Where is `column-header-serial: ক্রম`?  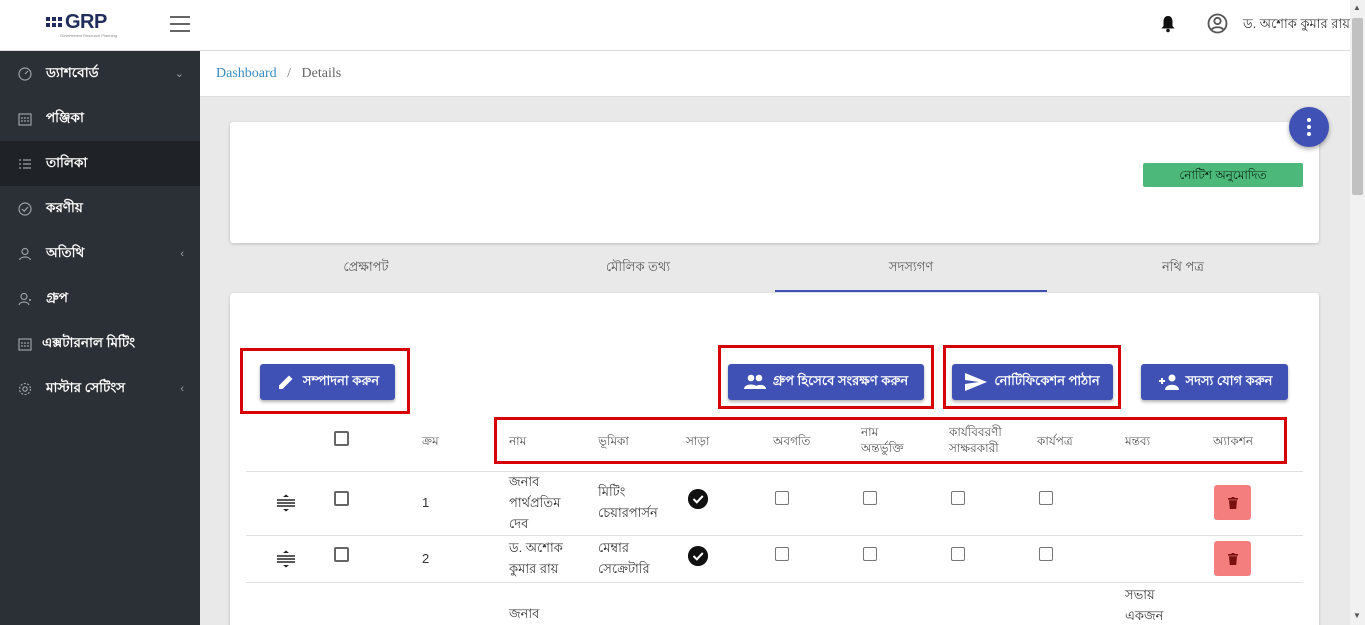 column-header-serial: ক্রম is located at coordinates (430, 441).